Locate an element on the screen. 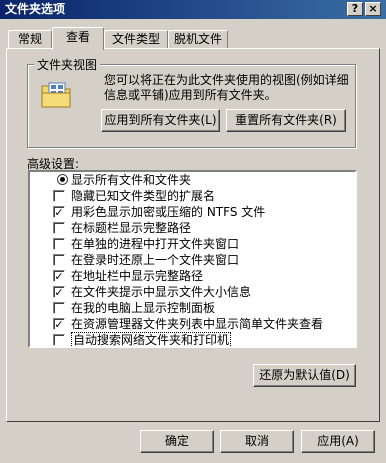 The height and width of the screenshot is (463, 386). list-item-label: 自动搜索网络文件夹和打印机 is located at coordinates (151, 339).